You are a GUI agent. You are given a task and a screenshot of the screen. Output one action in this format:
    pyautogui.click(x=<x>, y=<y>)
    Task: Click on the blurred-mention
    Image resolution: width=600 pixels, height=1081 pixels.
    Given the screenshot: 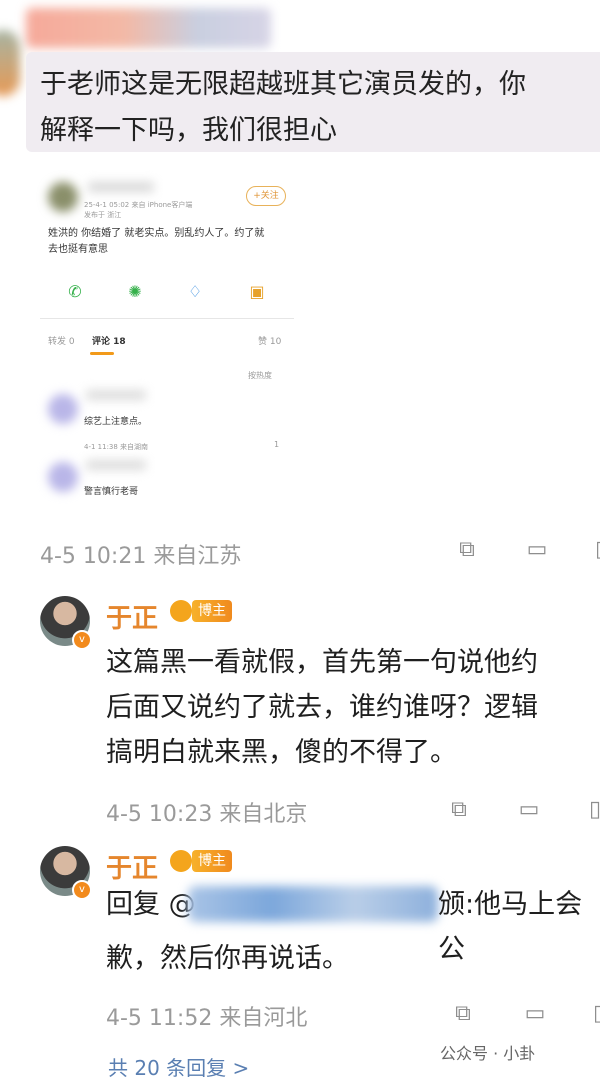 What is the action you would take?
    pyautogui.click(x=313, y=904)
    